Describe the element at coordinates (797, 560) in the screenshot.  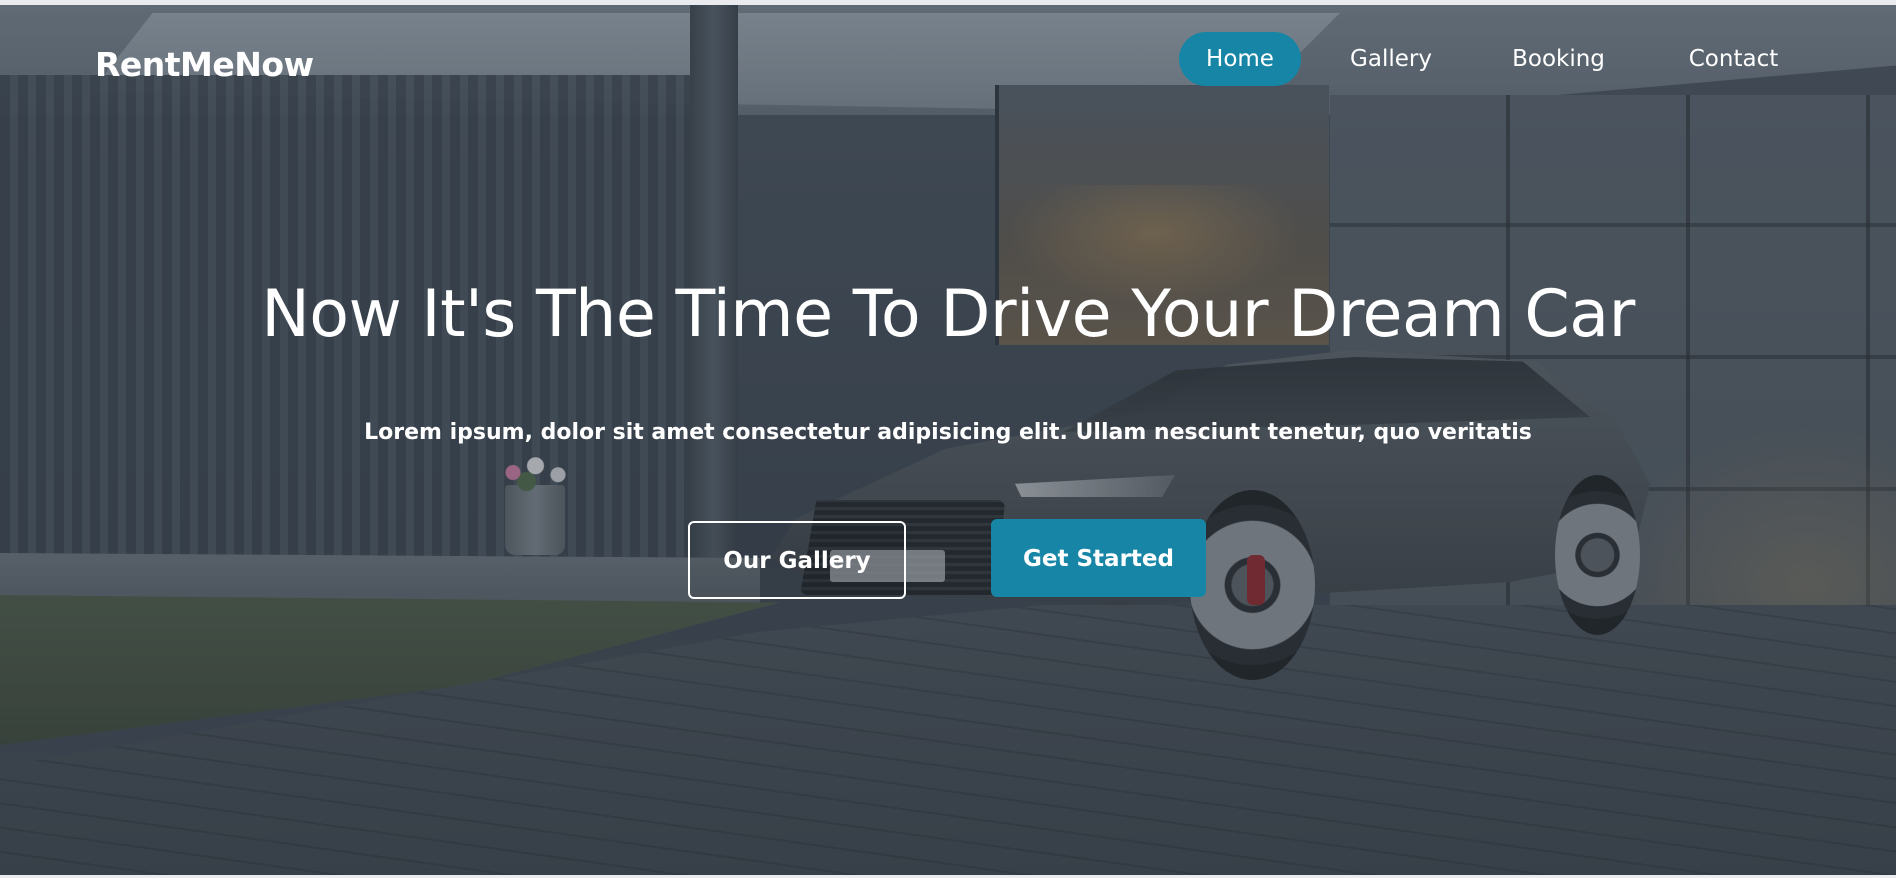
I see `our-gallery-button: Our Gallery` at that location.